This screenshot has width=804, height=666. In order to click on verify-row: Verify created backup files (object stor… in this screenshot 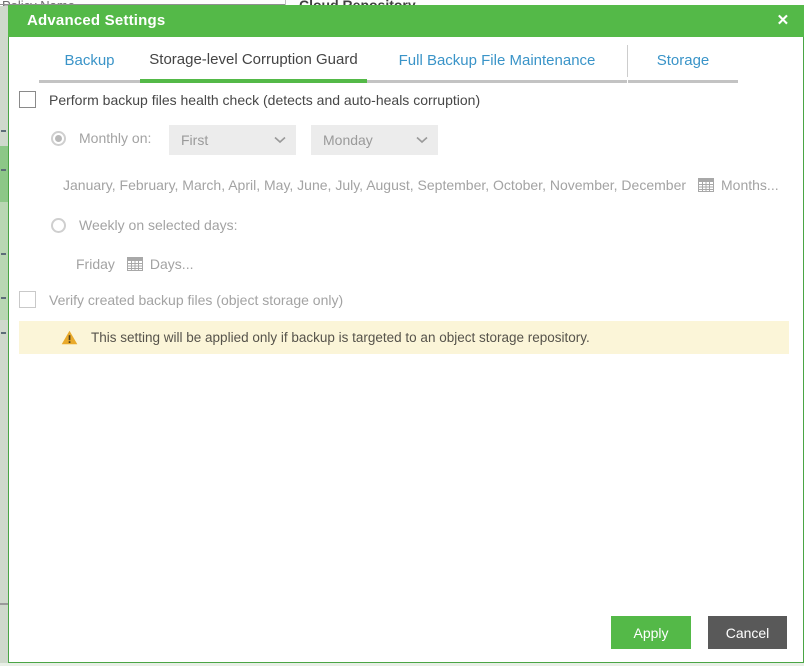, I will do `click(181, 299)`.